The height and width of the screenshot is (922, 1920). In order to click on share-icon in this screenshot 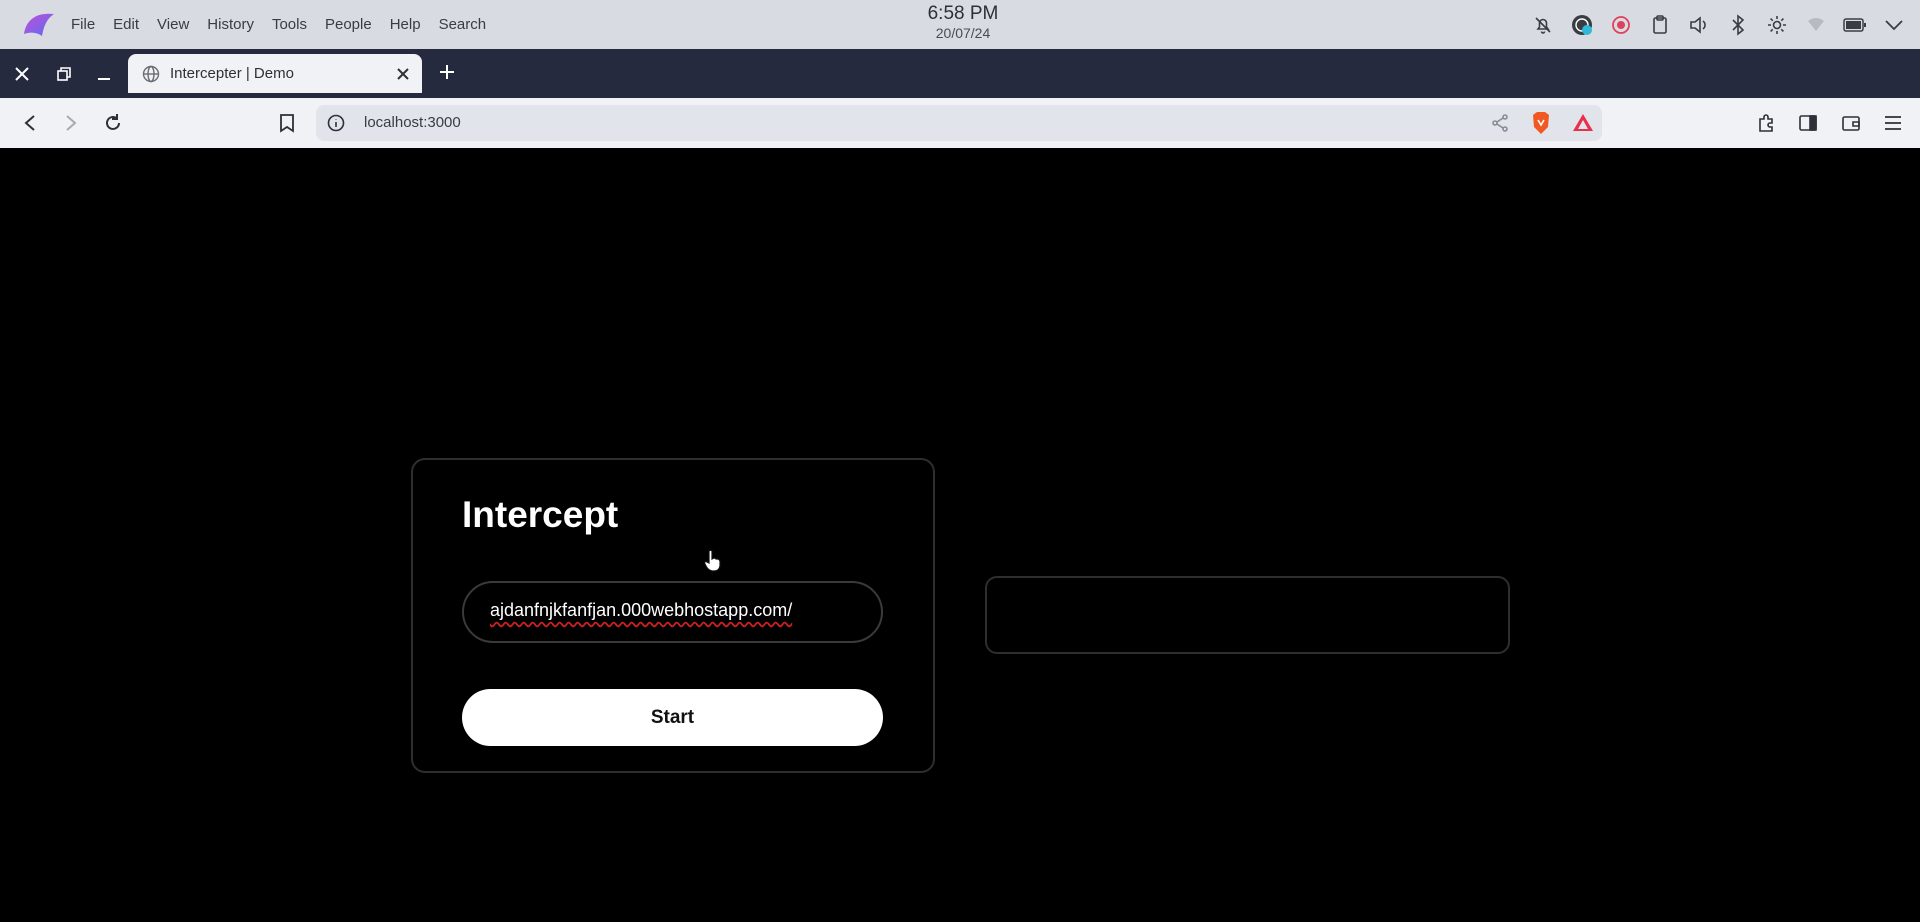, I will do `click(1500, 123)`.